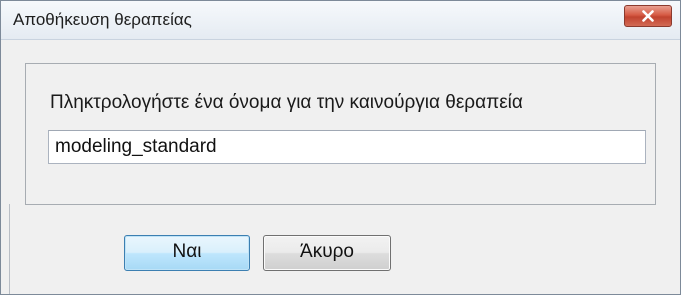 The width and height of the screenshot is (681, 295). I want to click on close-x-icon, so click(648, 16).